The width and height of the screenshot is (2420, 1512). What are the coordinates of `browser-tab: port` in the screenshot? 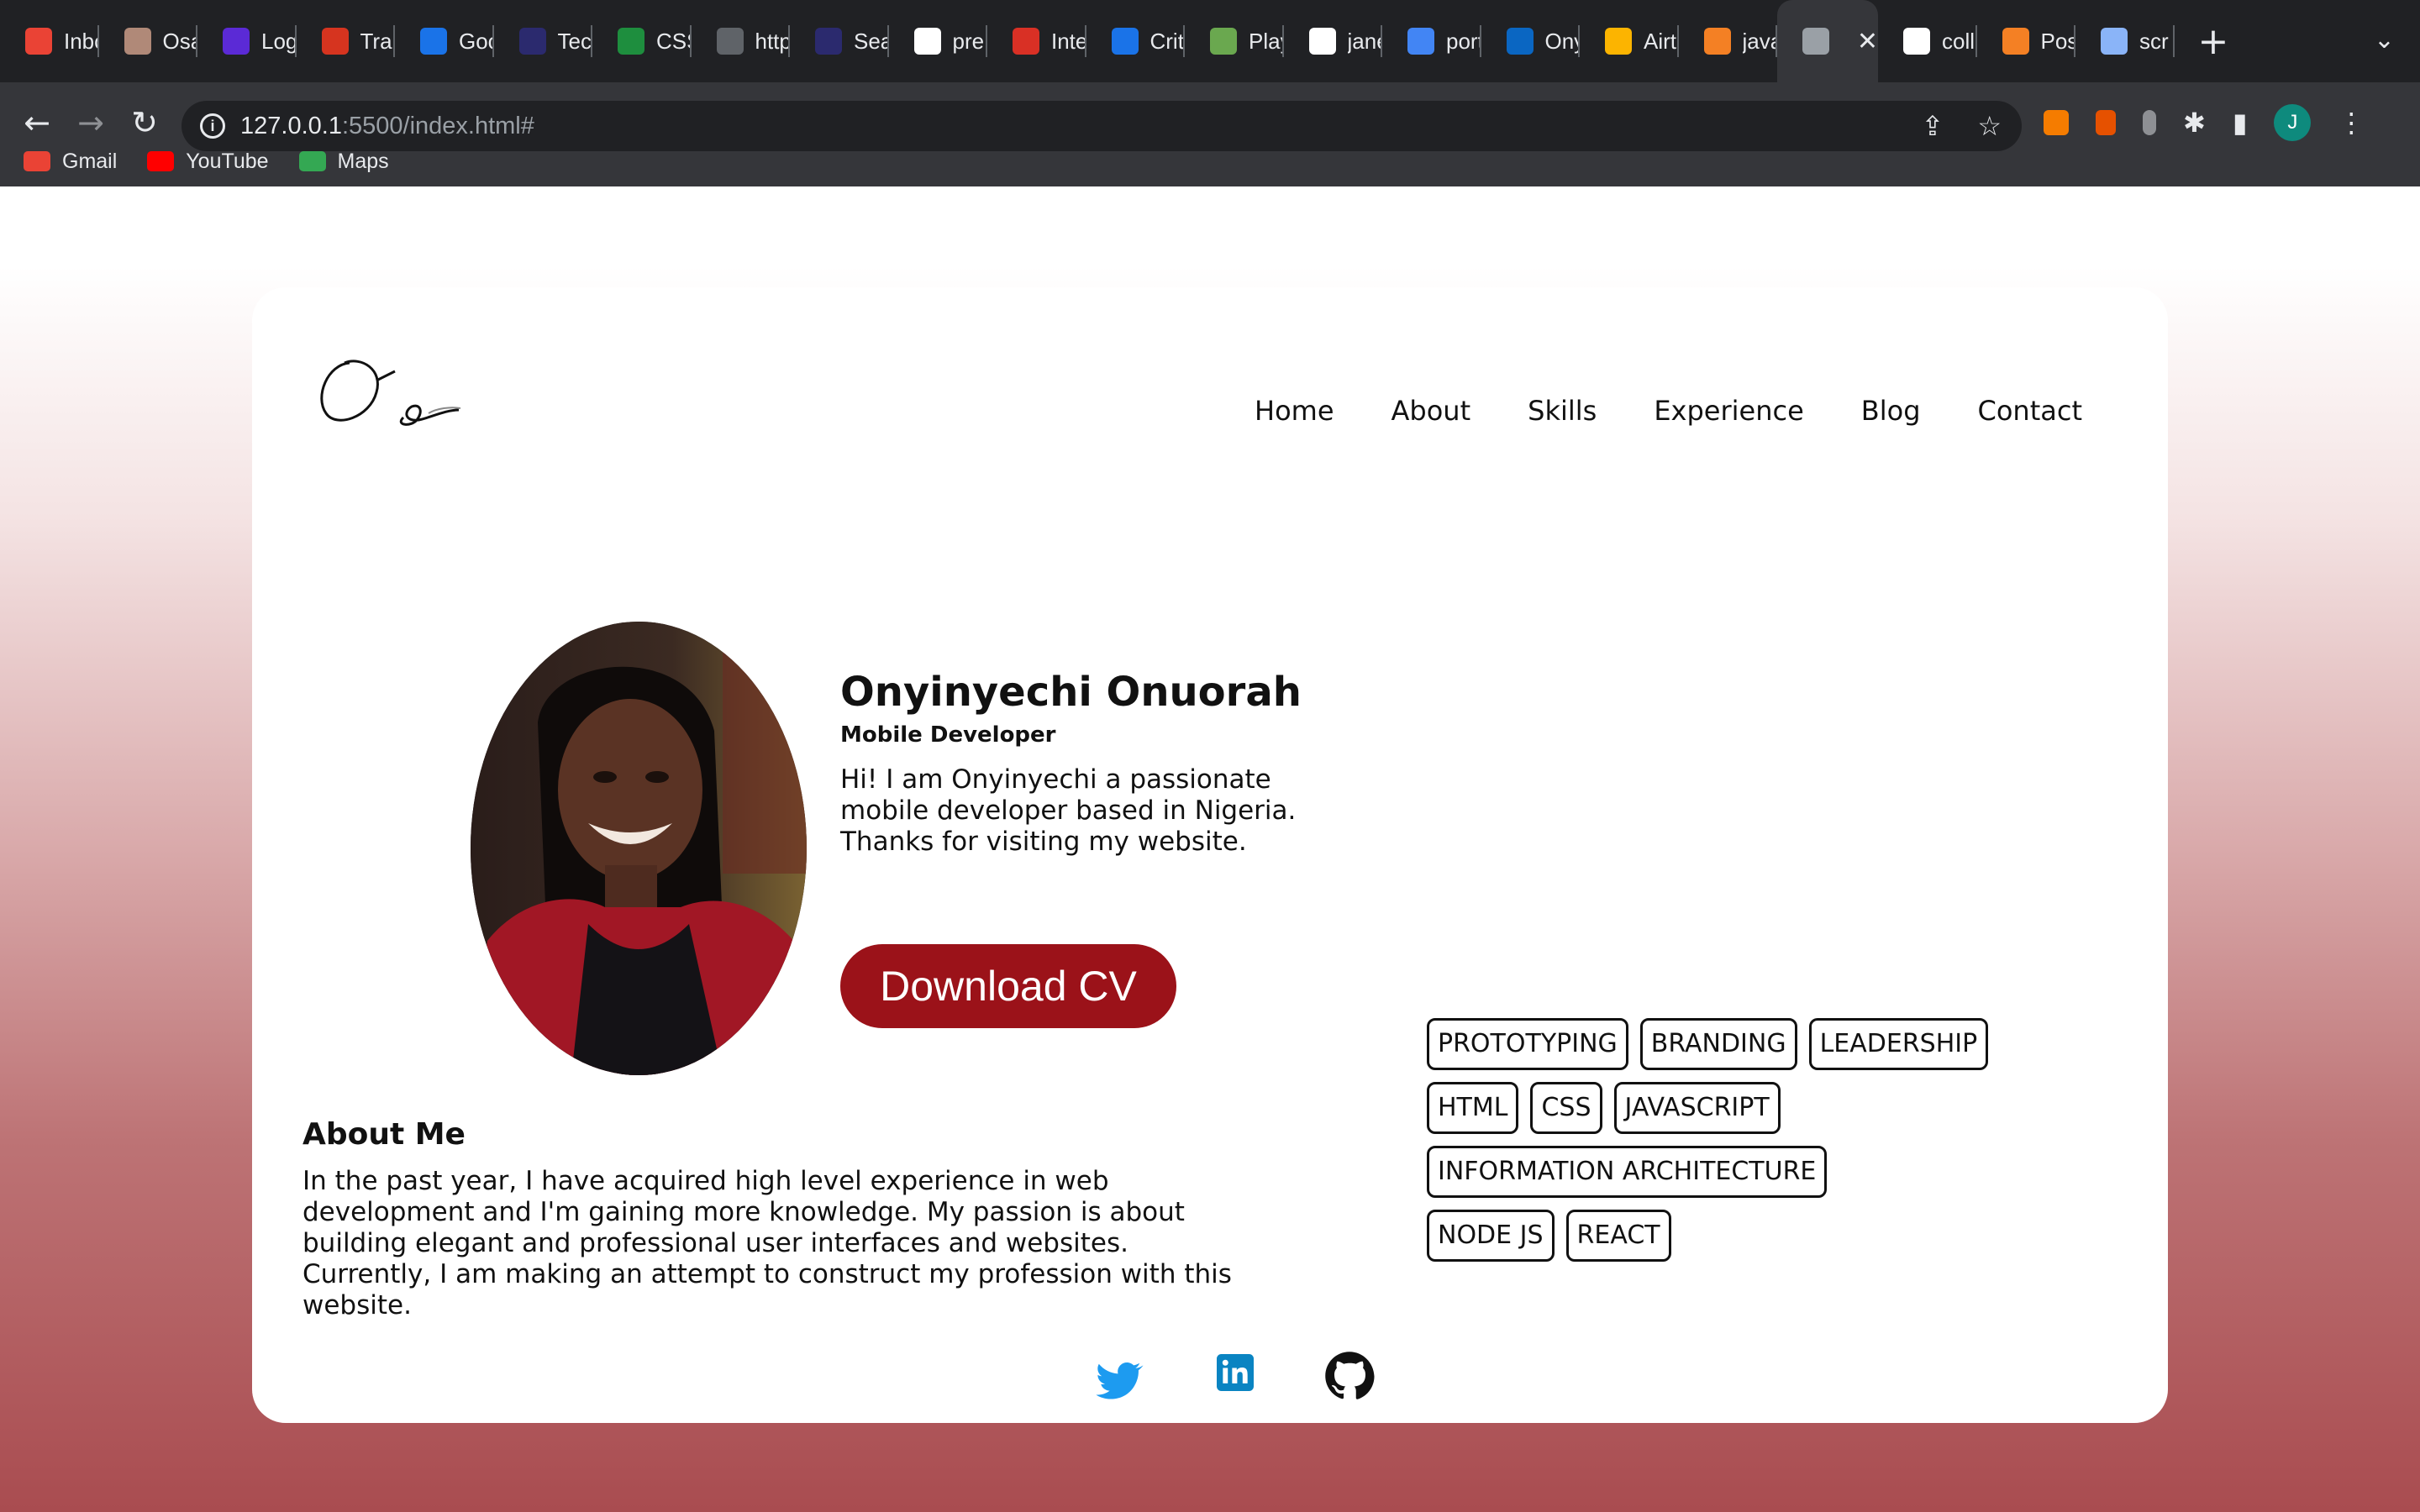 It's located at (1432, 41).